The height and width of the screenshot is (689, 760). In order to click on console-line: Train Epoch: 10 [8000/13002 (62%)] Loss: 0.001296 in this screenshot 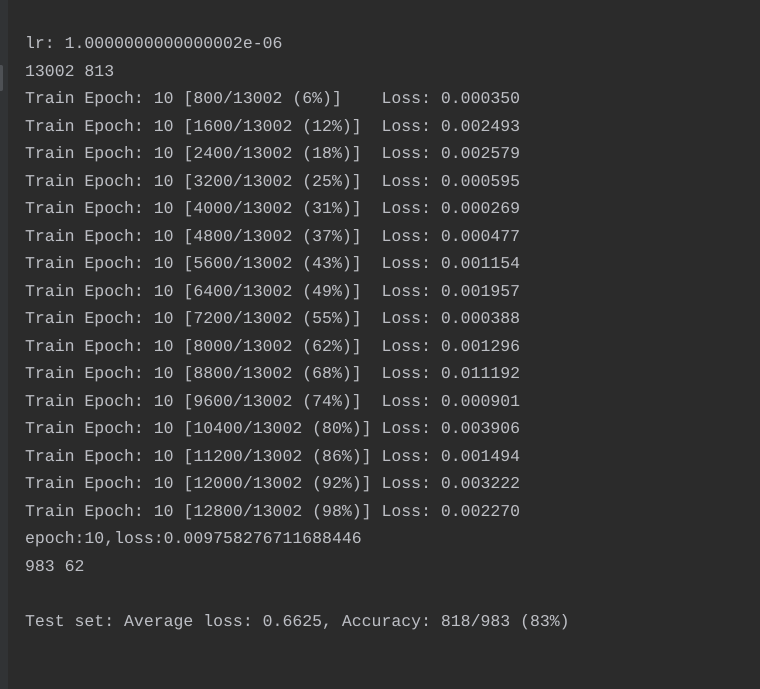, I will do `click(272, 347)`.